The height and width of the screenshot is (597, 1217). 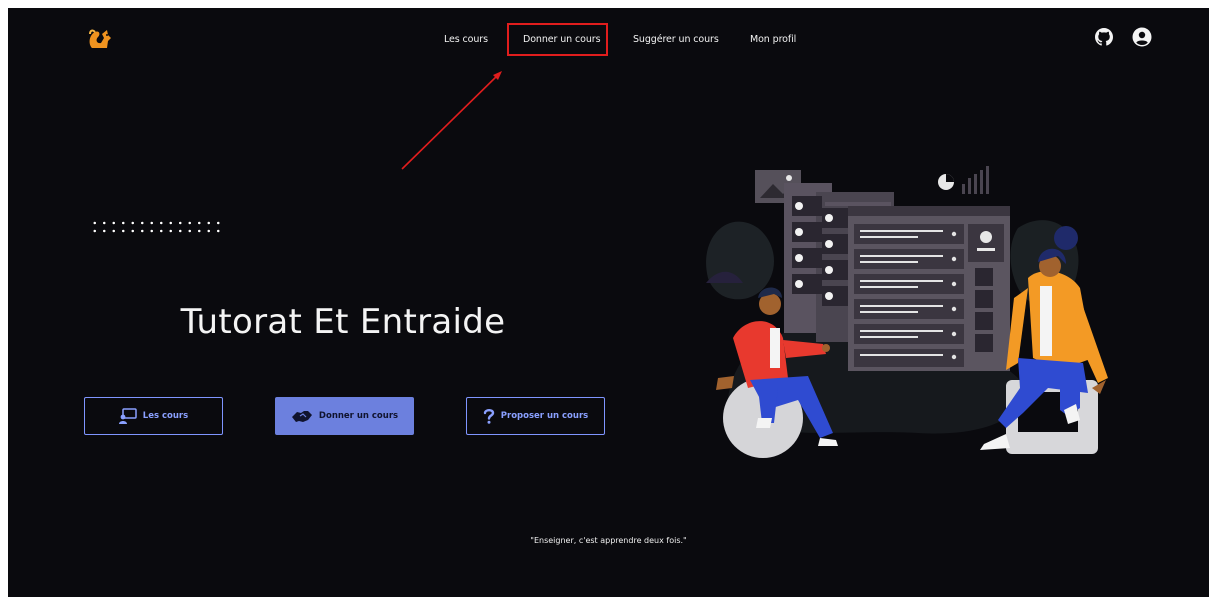 What do you see at coordinates (358, 416) in the screenshot?
I see `donner-un-cours-button-label: Donner un cours` at bounding box center [358, 416].